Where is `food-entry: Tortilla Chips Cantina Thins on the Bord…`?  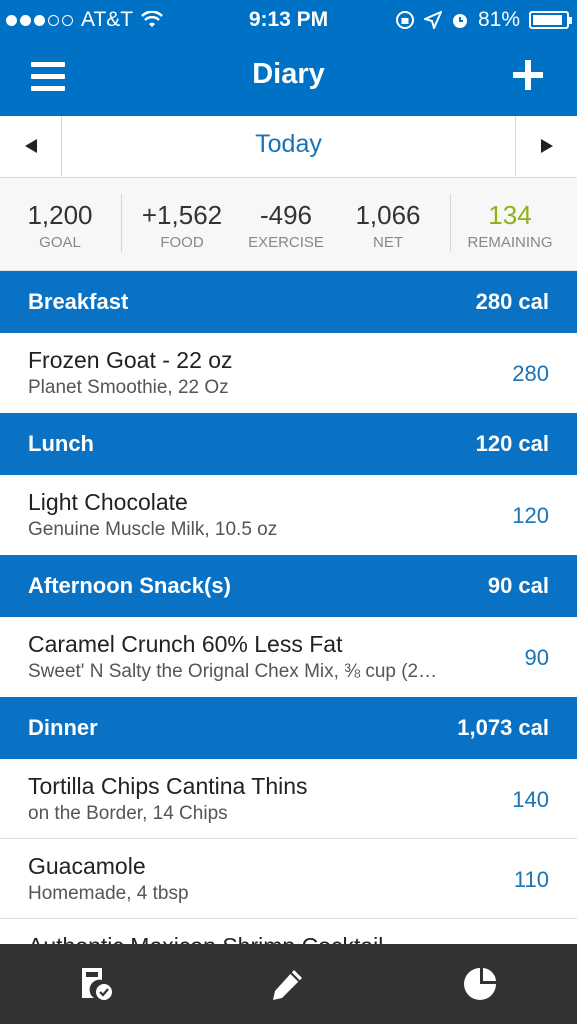 food-entry: Tortilla Chips Cantina Thins on the Bord… is located at coordinates (288, 799).